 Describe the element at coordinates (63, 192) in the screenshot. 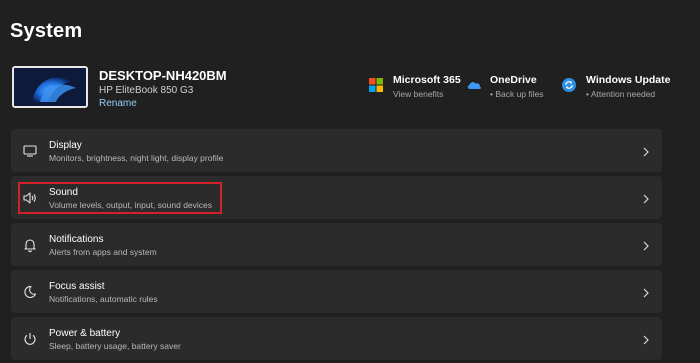

I see `settings-item-title: Sound` at that location.